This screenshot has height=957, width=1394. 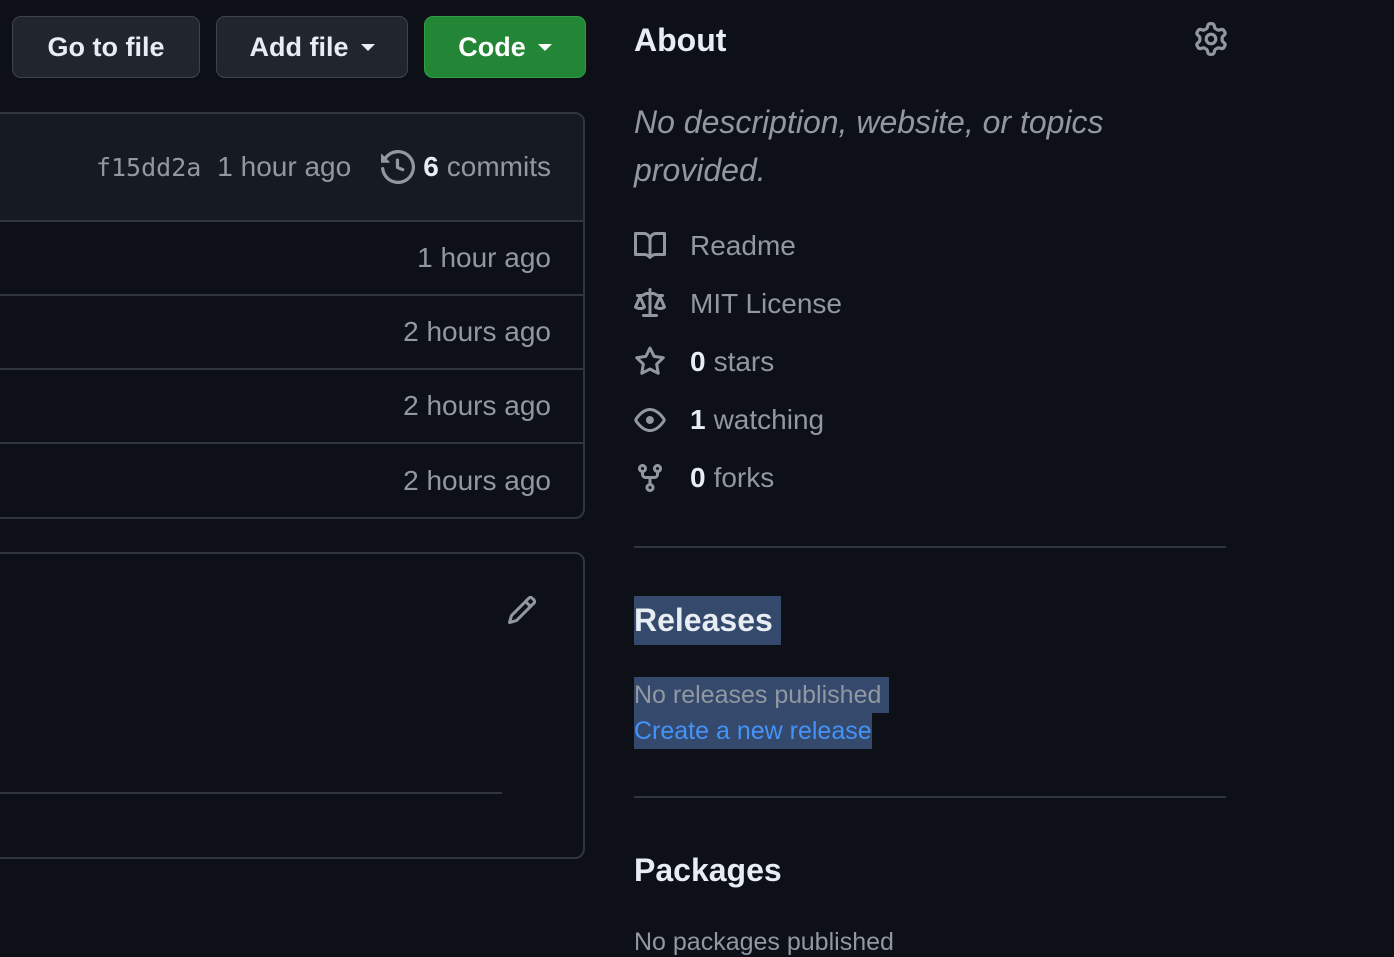 I want to click on about-heading: About, so click(x=680, y=40).